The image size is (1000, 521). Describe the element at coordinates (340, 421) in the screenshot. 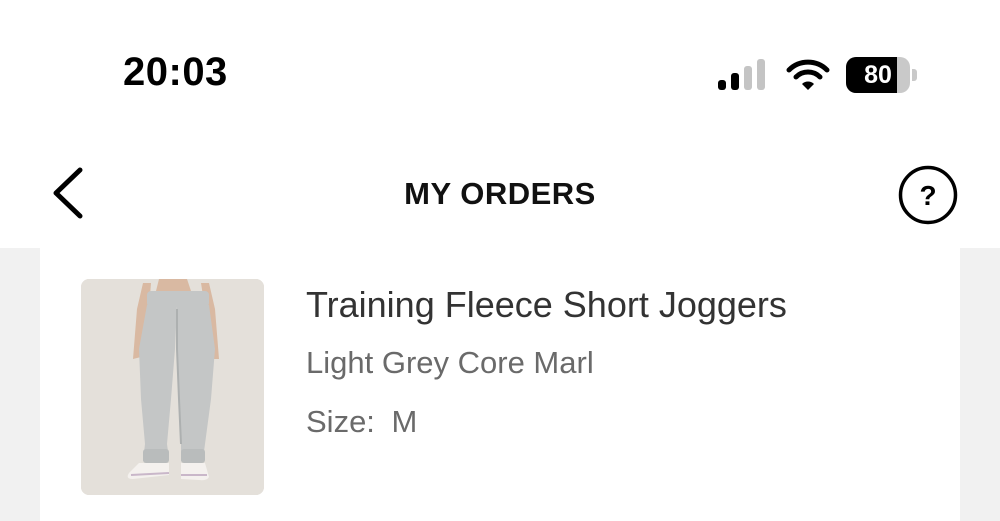

I see `size-label: Size:` at that location.